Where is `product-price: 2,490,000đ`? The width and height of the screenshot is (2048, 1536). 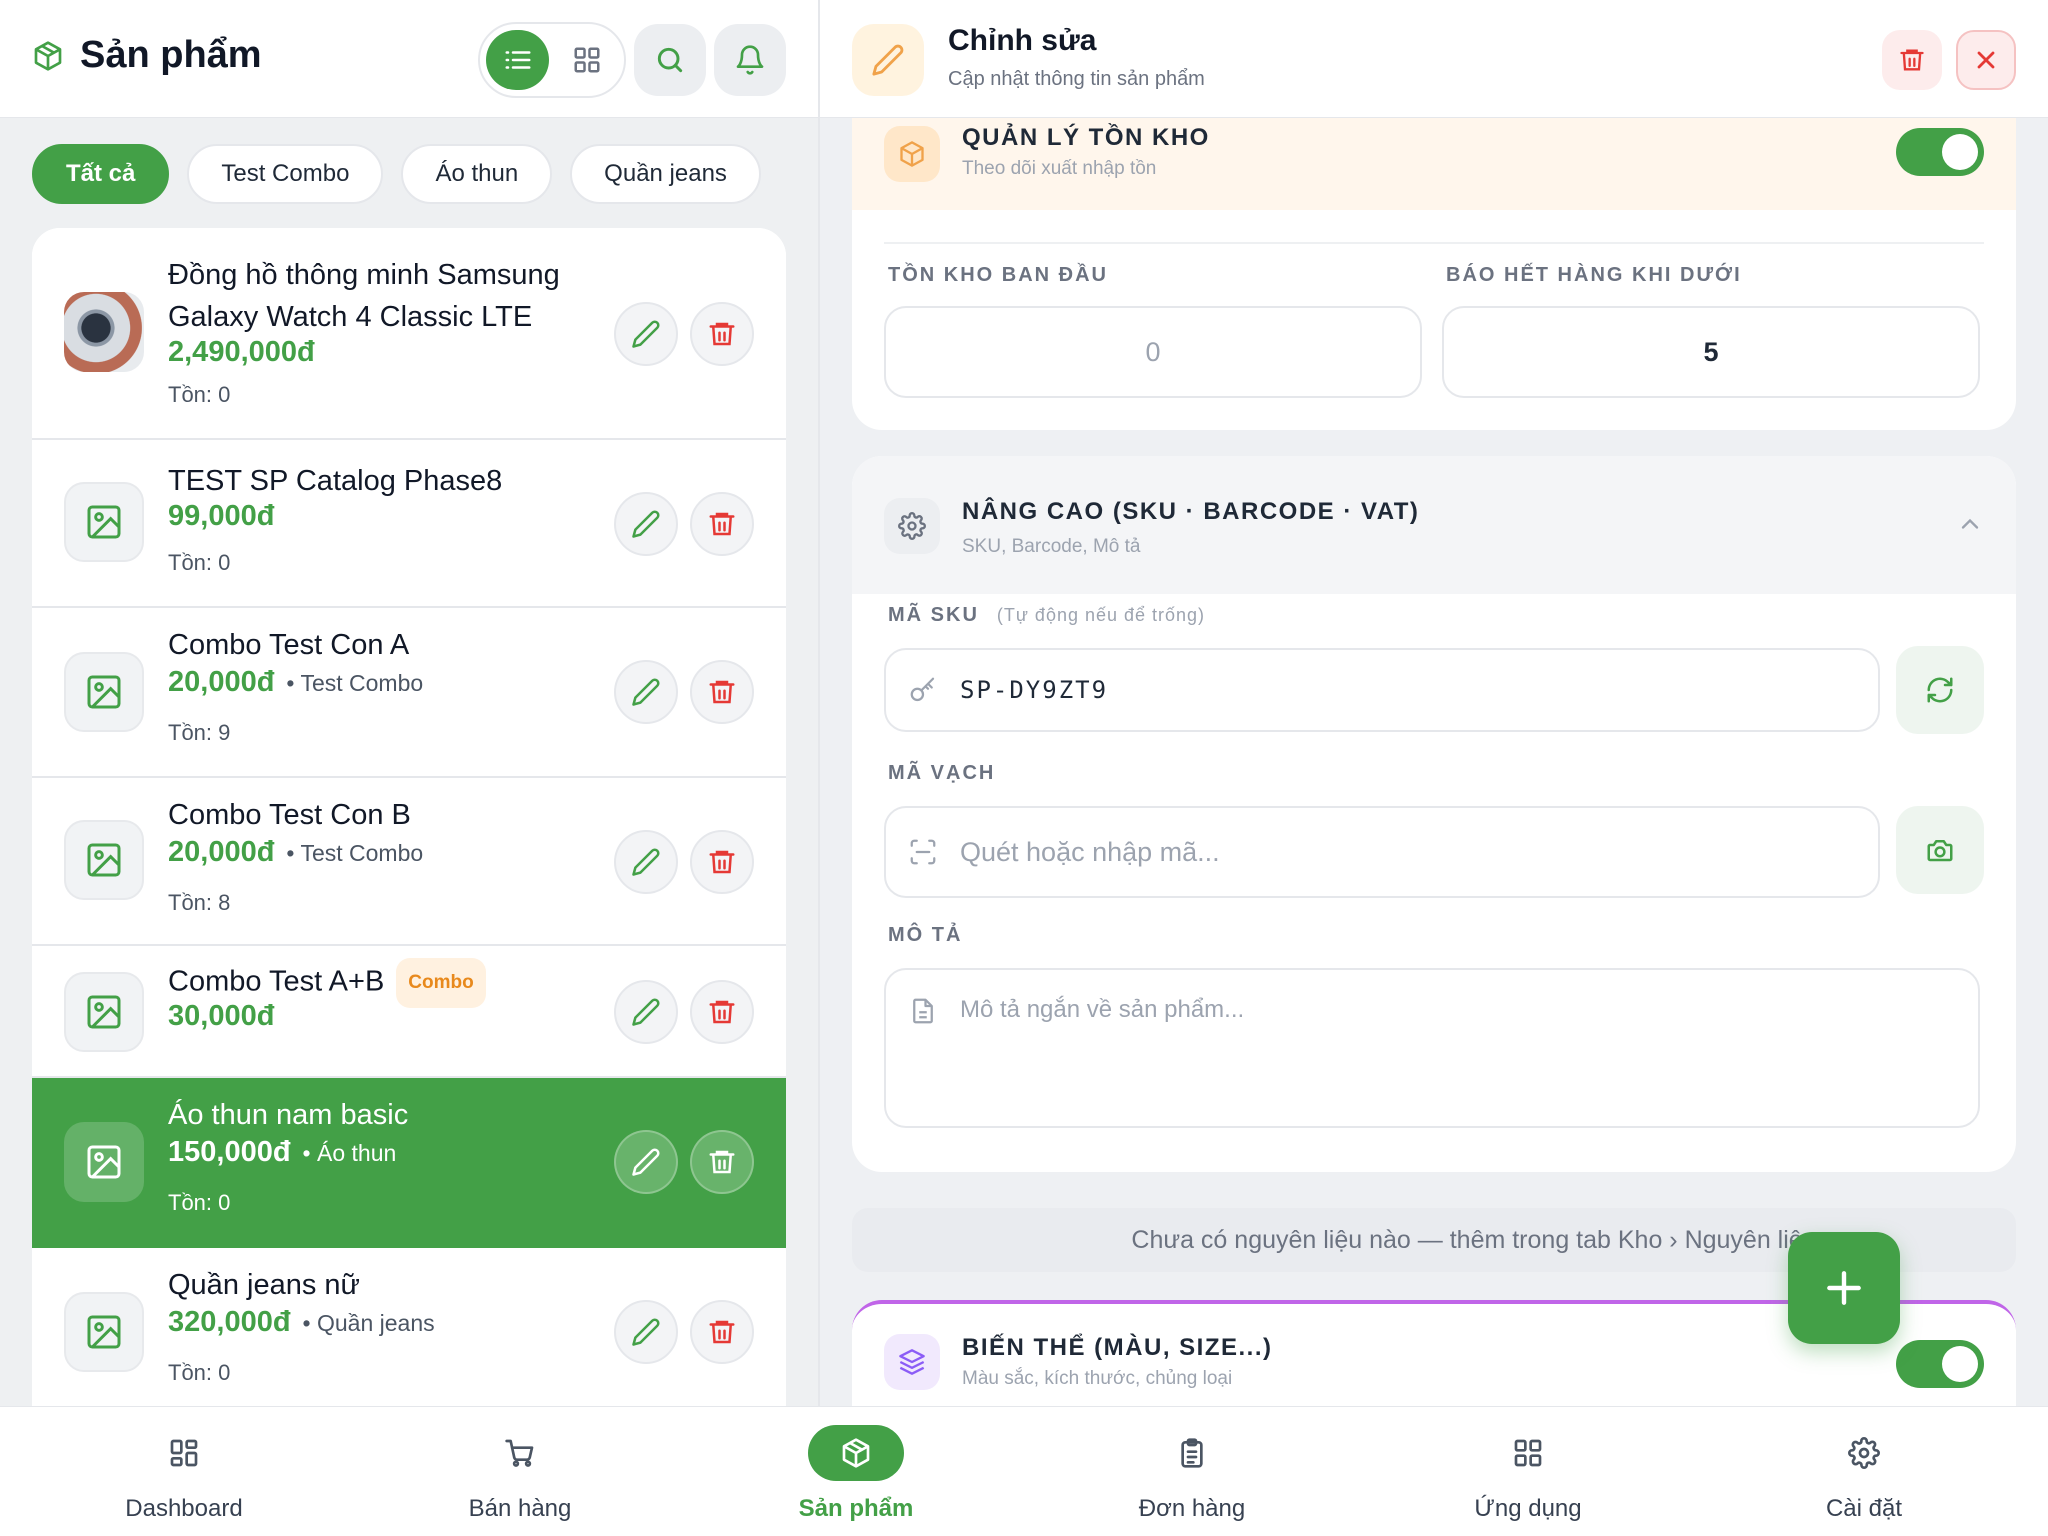 product-price: 2,490,000đ is located at coordinates (241, 352).